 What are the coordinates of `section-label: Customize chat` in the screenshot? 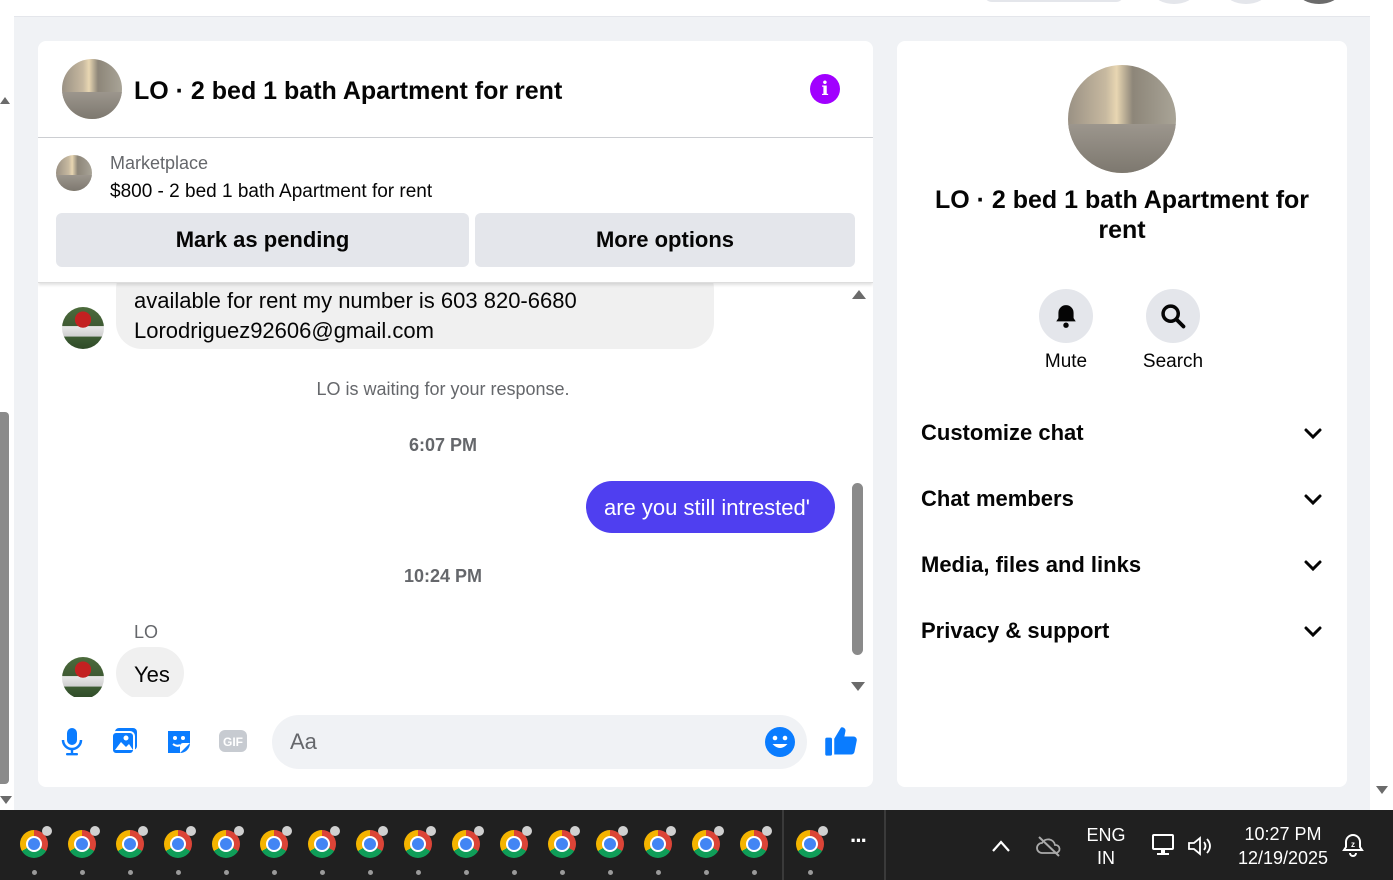 It's located at (1002, 432).